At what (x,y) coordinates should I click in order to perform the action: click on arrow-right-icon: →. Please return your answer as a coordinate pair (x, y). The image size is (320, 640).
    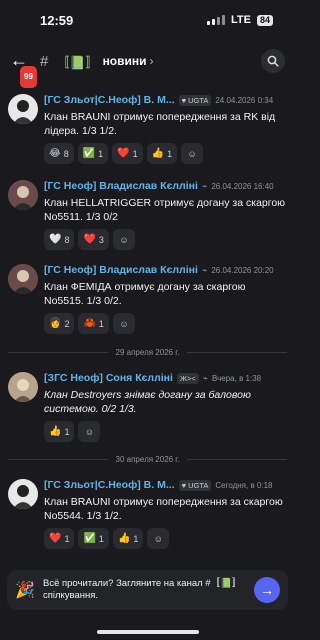
    Looking at the image, I should click on (267, 590).